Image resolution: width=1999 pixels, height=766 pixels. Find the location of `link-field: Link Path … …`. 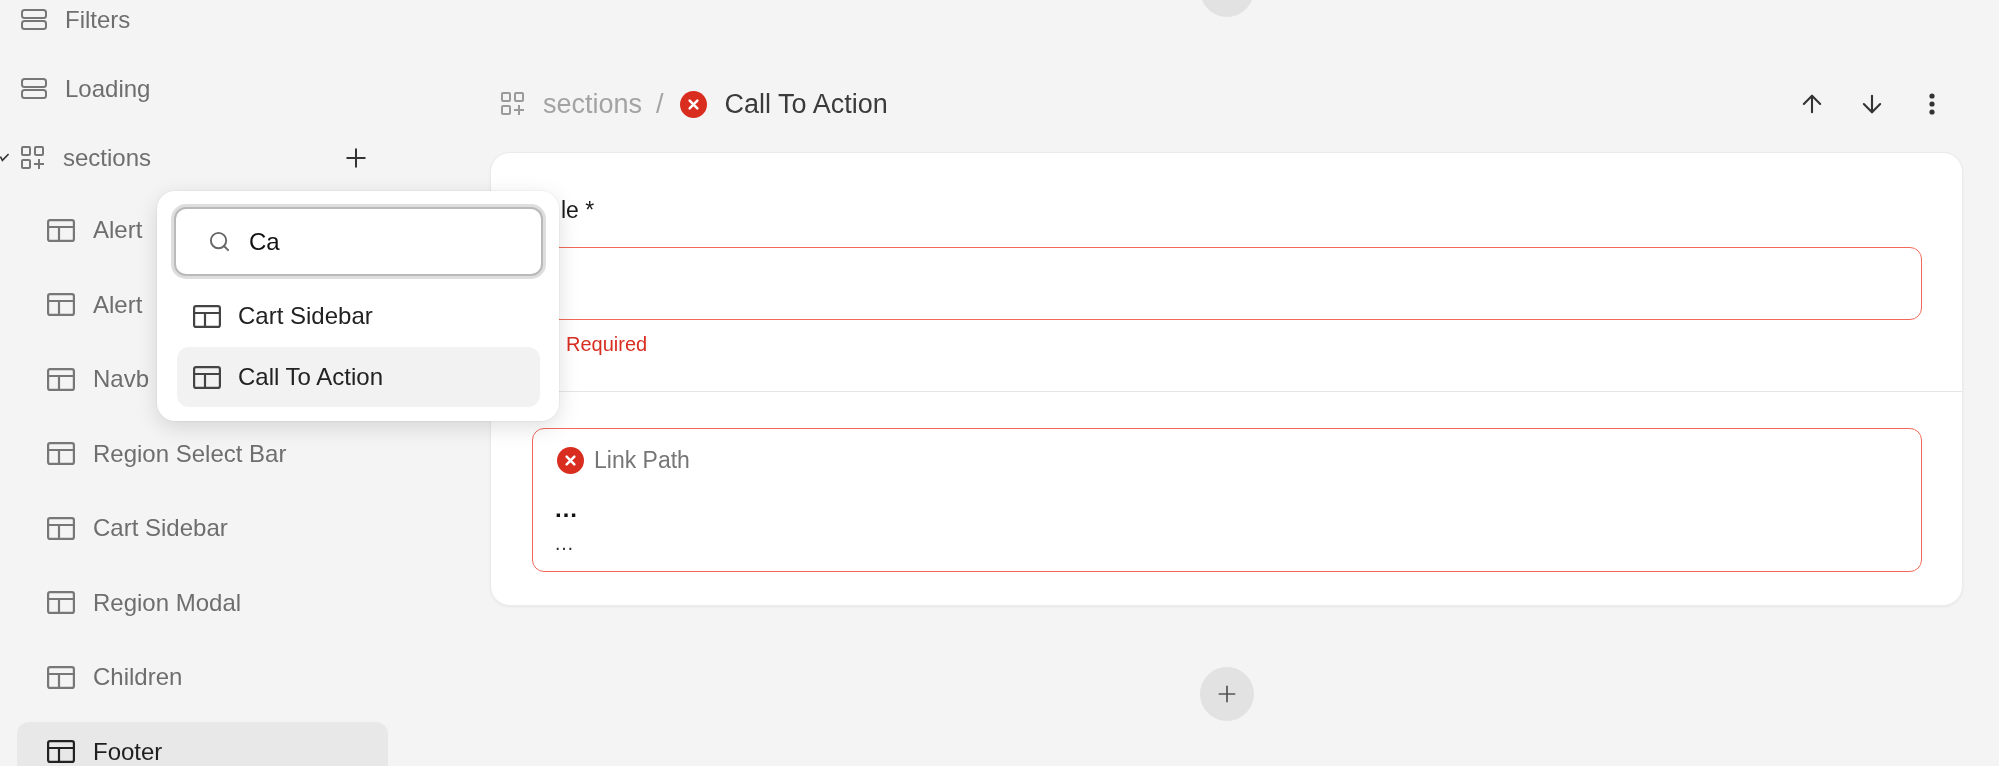

link-field: Link Path … … is located at coordinates (1227, 500).